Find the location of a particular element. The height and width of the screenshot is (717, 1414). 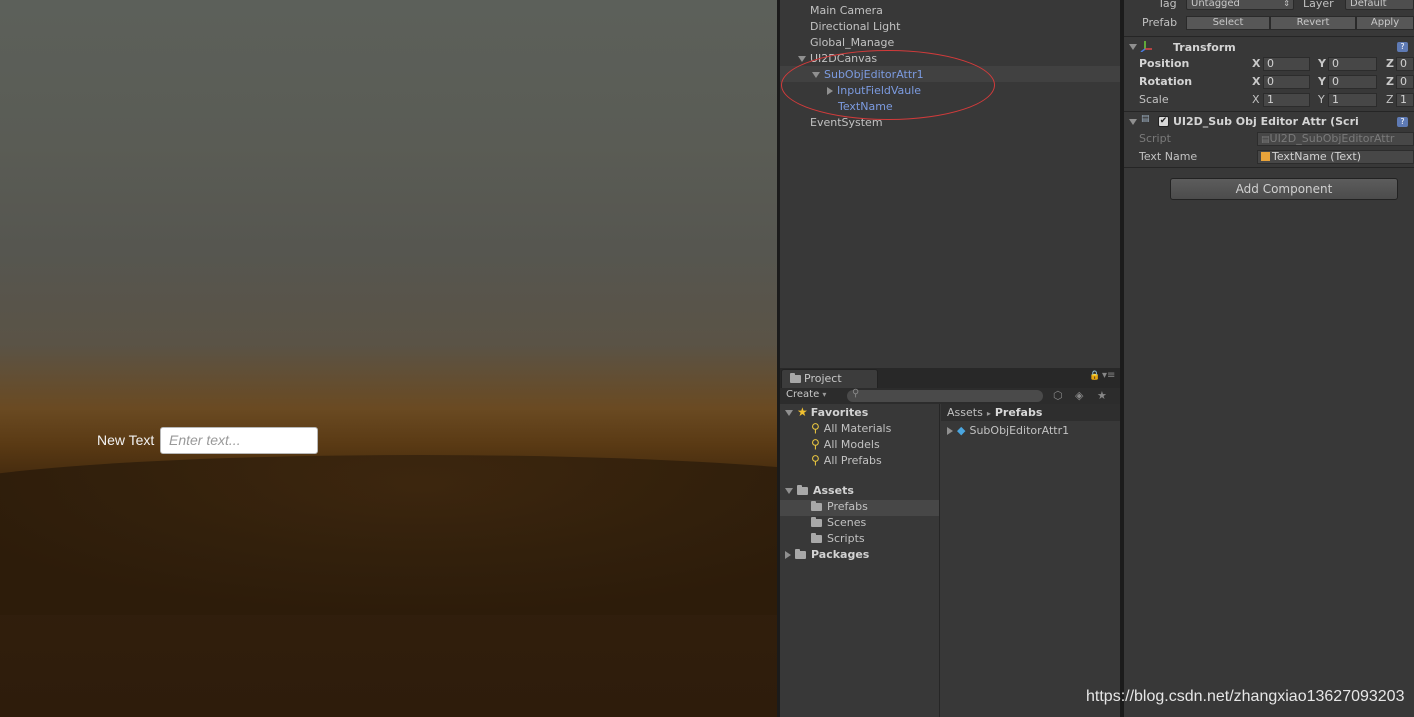

script-component-title: UI2D_Sub Obj Editor Attr (Scri is located at coordinates (1266, 121).